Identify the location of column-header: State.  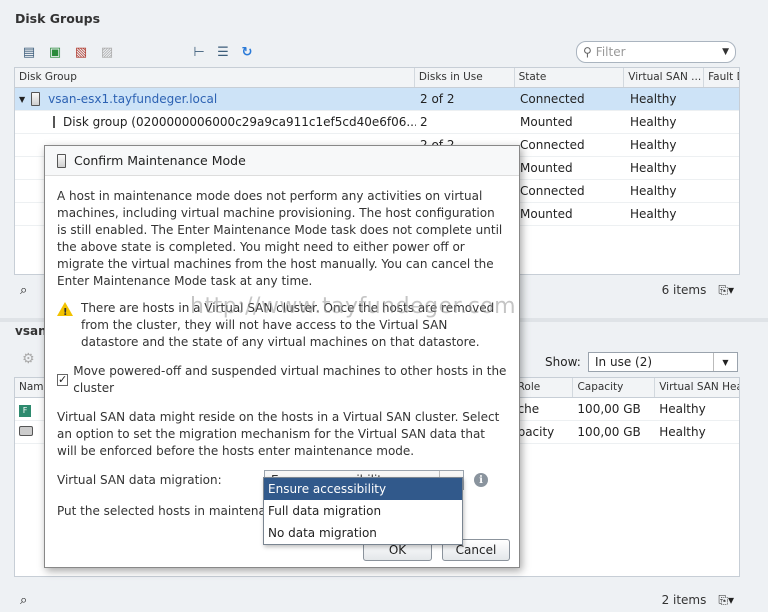
(570, 77).